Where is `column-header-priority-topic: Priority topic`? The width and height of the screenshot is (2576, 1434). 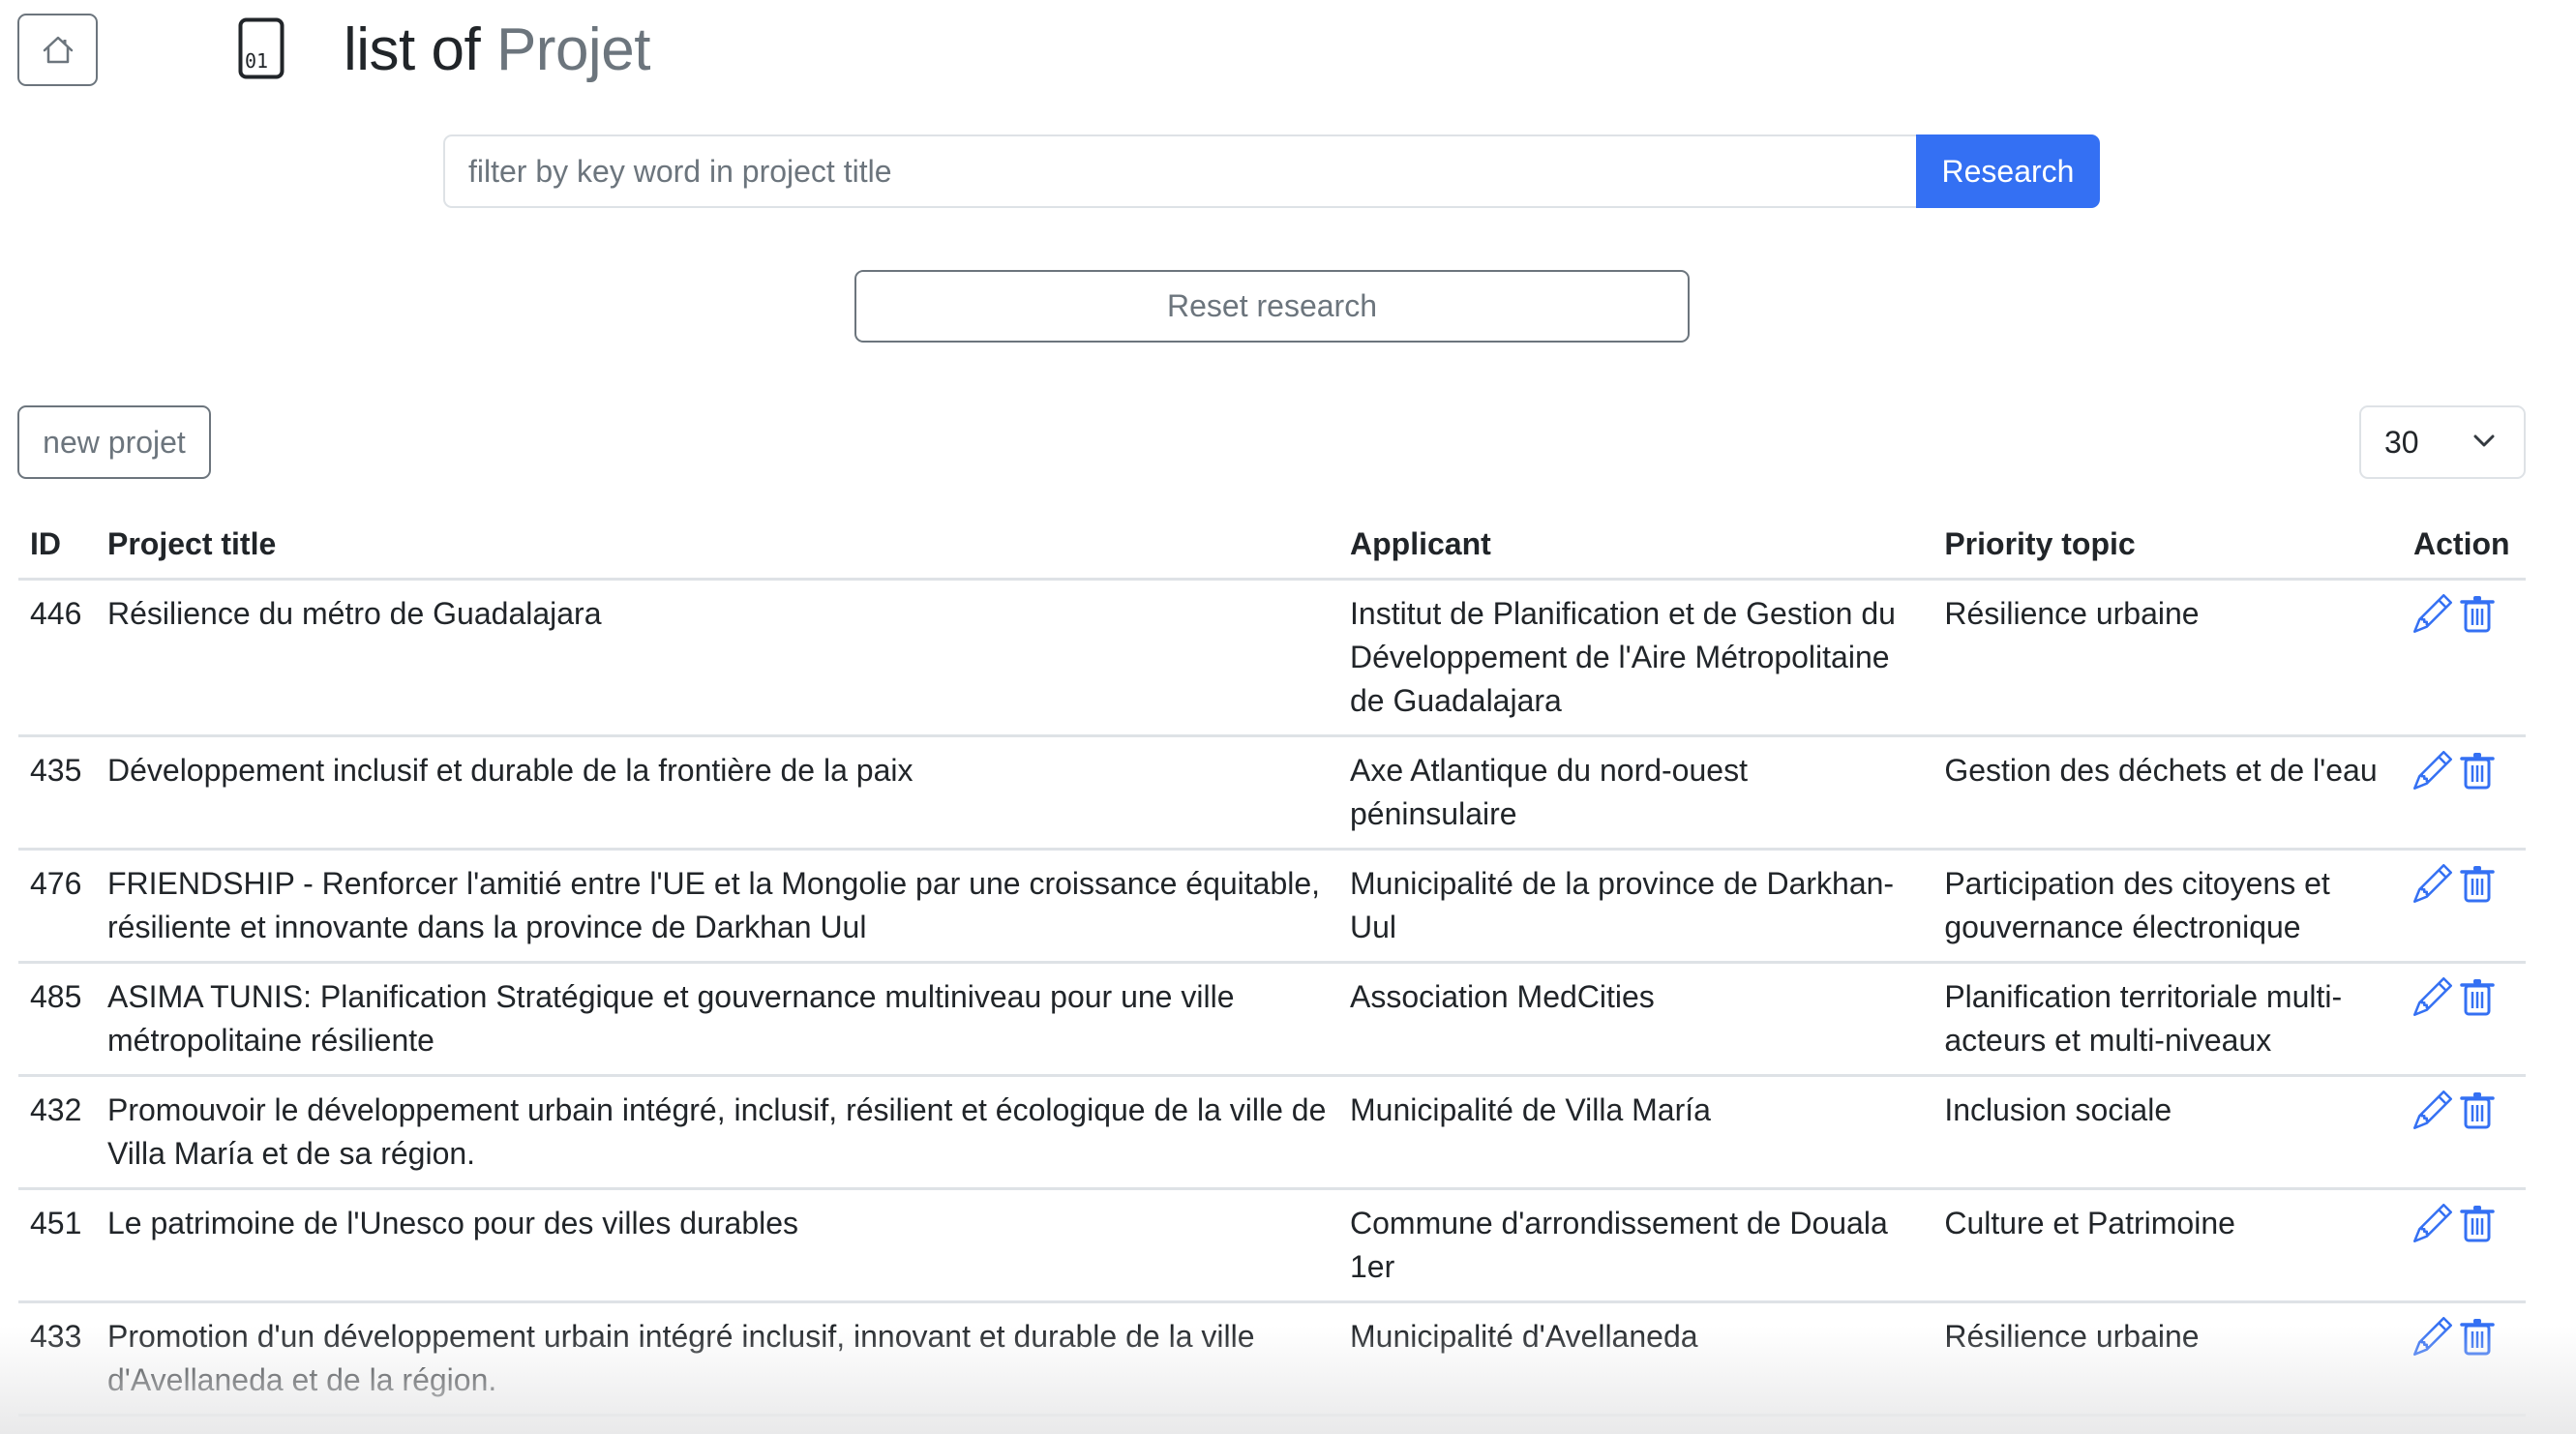
column-header-priority-topic: Priority topic is located at coordinates (2167, 546).